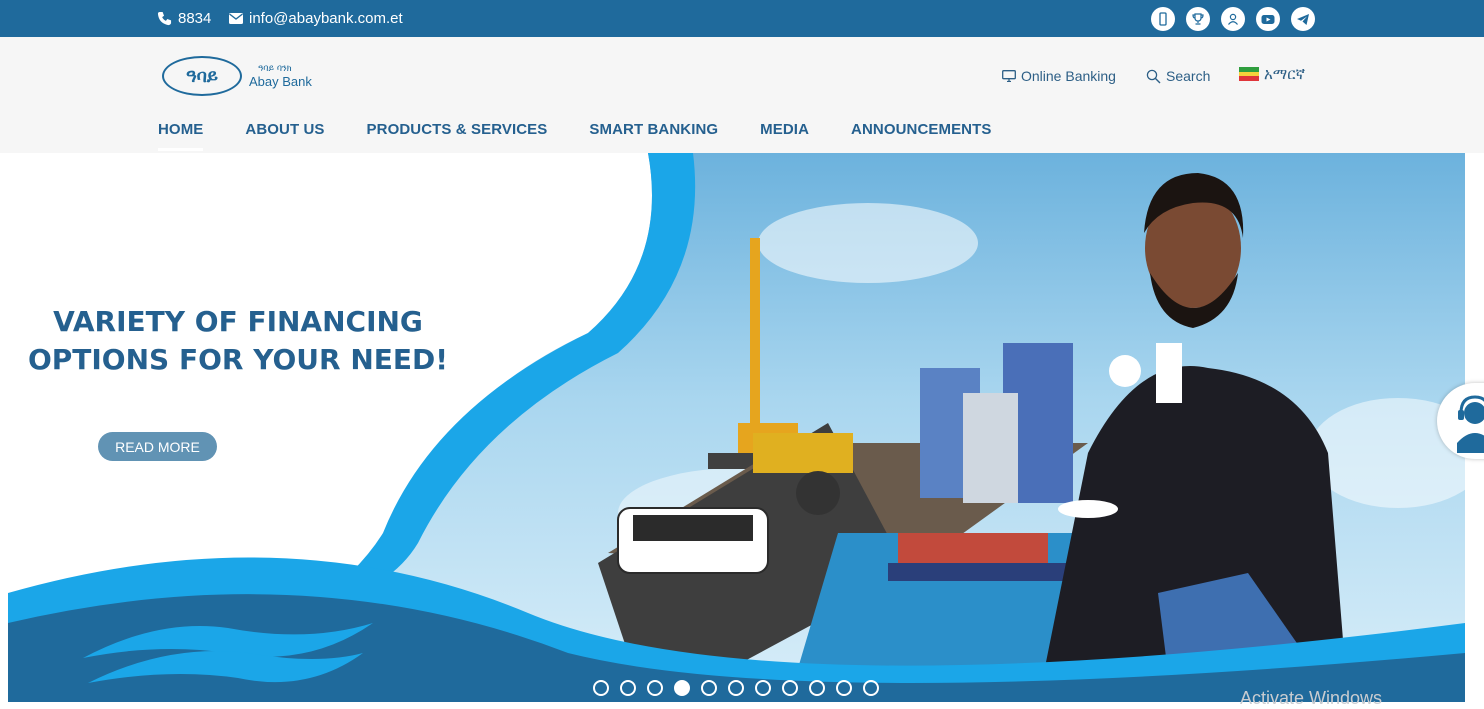 The image size is (1484, 709). I want to click on trophy-icon, so click(1198, 19).